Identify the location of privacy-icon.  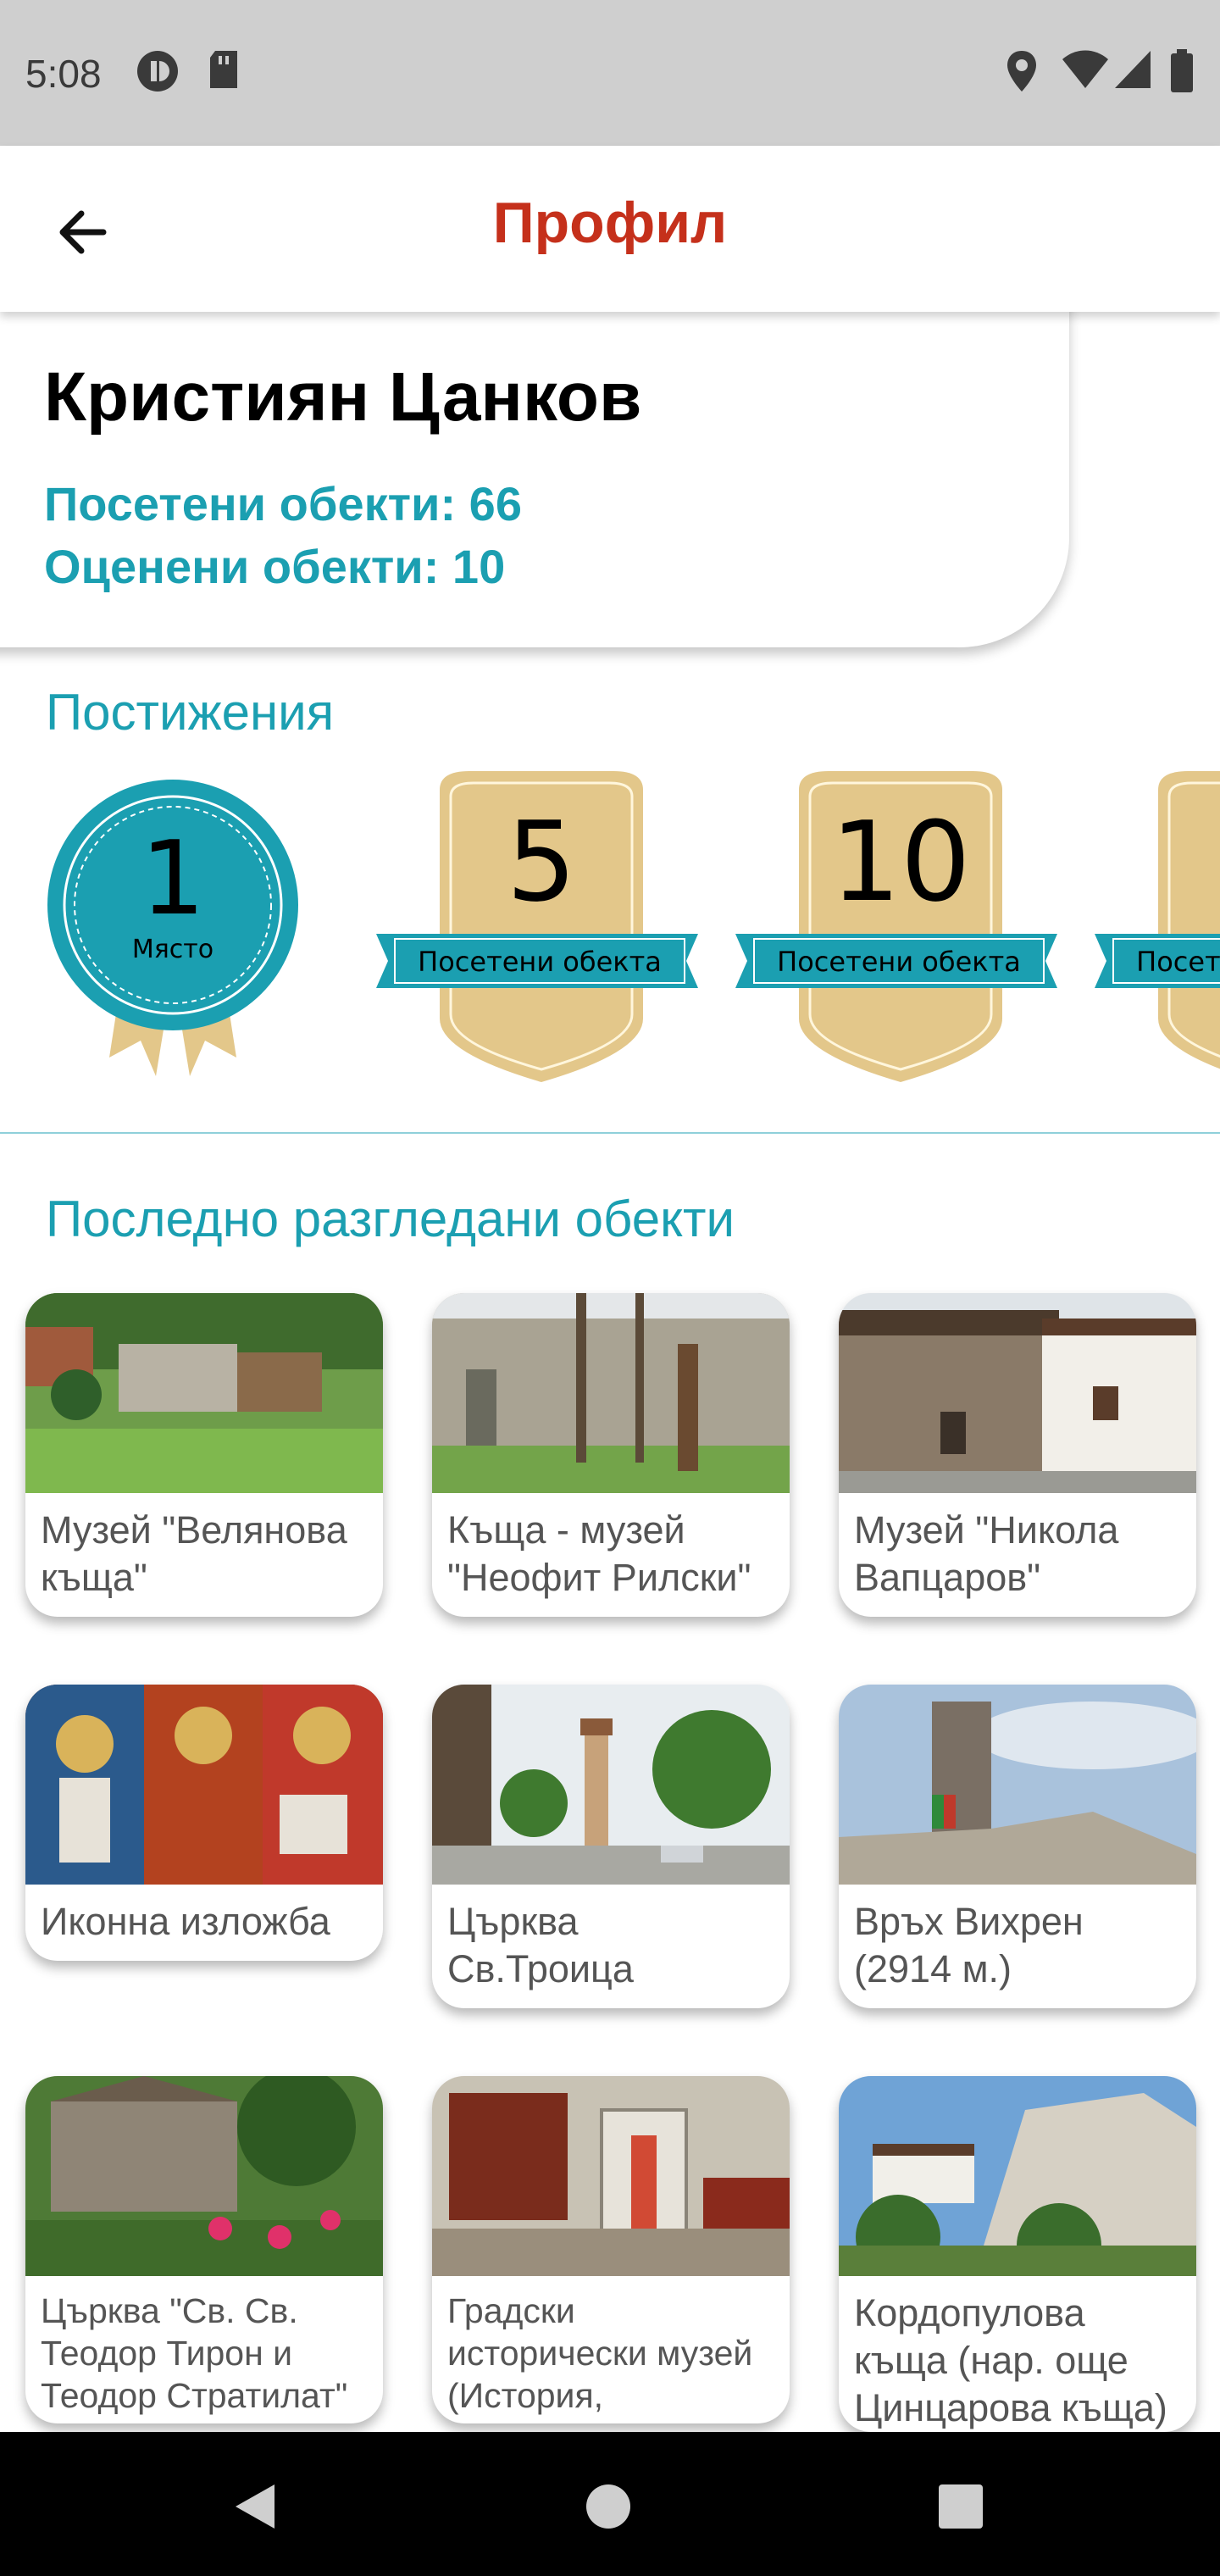
(157, 71).